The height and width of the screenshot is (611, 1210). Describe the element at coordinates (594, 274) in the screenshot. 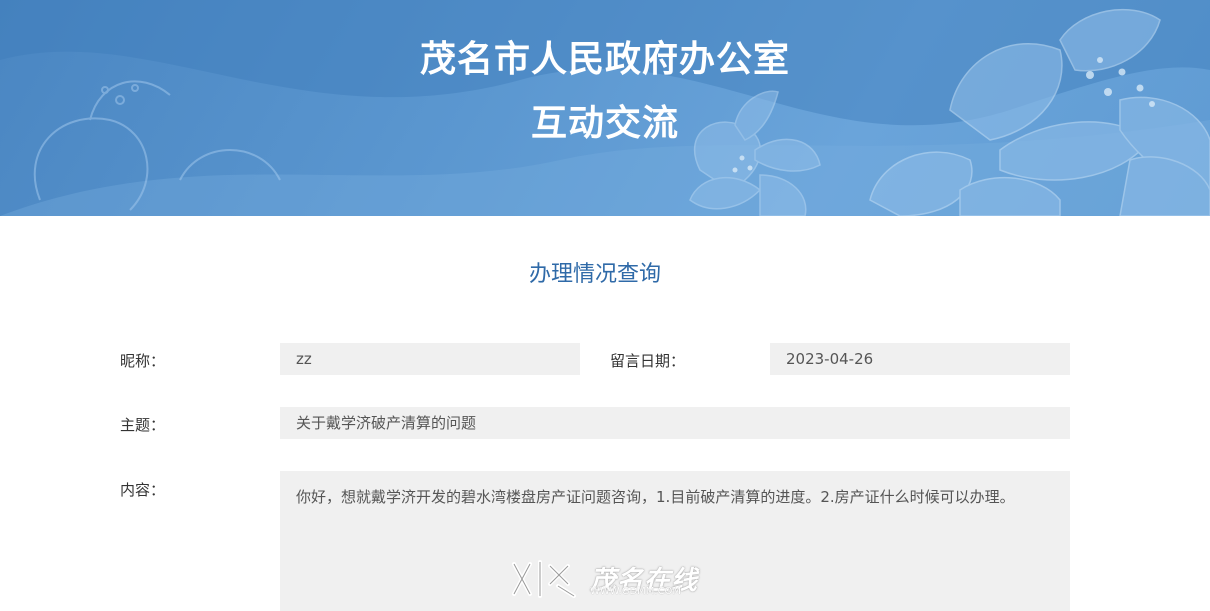

I see `page-title: 办理情况查询` at that location.